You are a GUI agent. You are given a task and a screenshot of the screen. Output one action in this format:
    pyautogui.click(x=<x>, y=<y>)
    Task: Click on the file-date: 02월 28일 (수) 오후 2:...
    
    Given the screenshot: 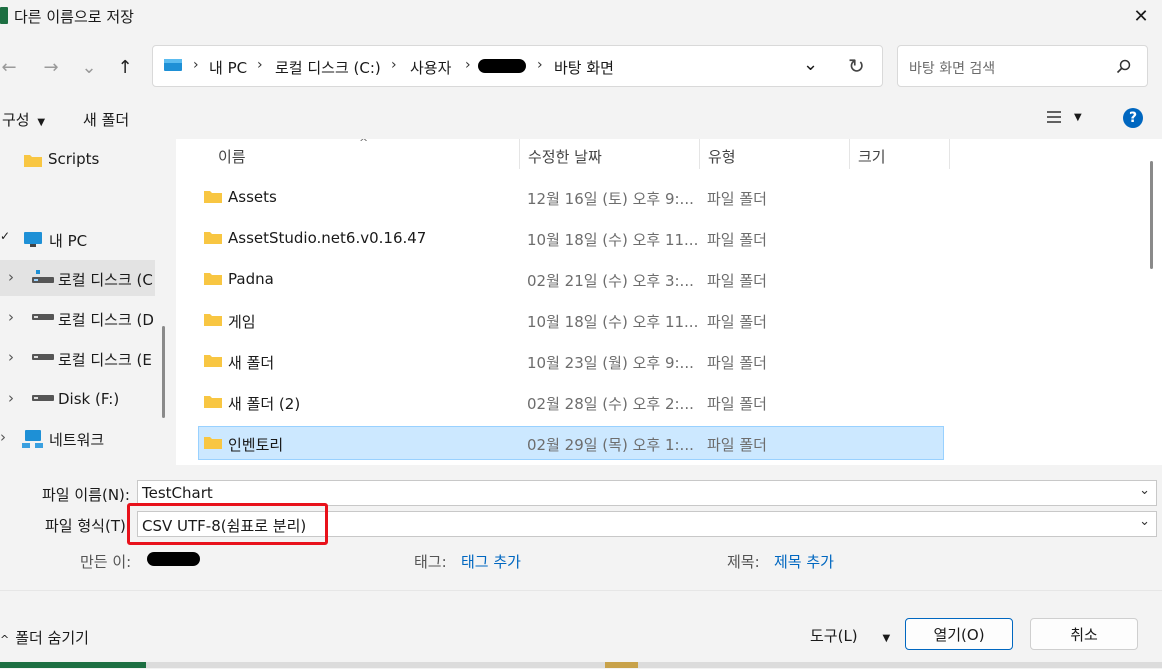 What is the action you would take?
    pyautogui.click(x=610, y=404)
    